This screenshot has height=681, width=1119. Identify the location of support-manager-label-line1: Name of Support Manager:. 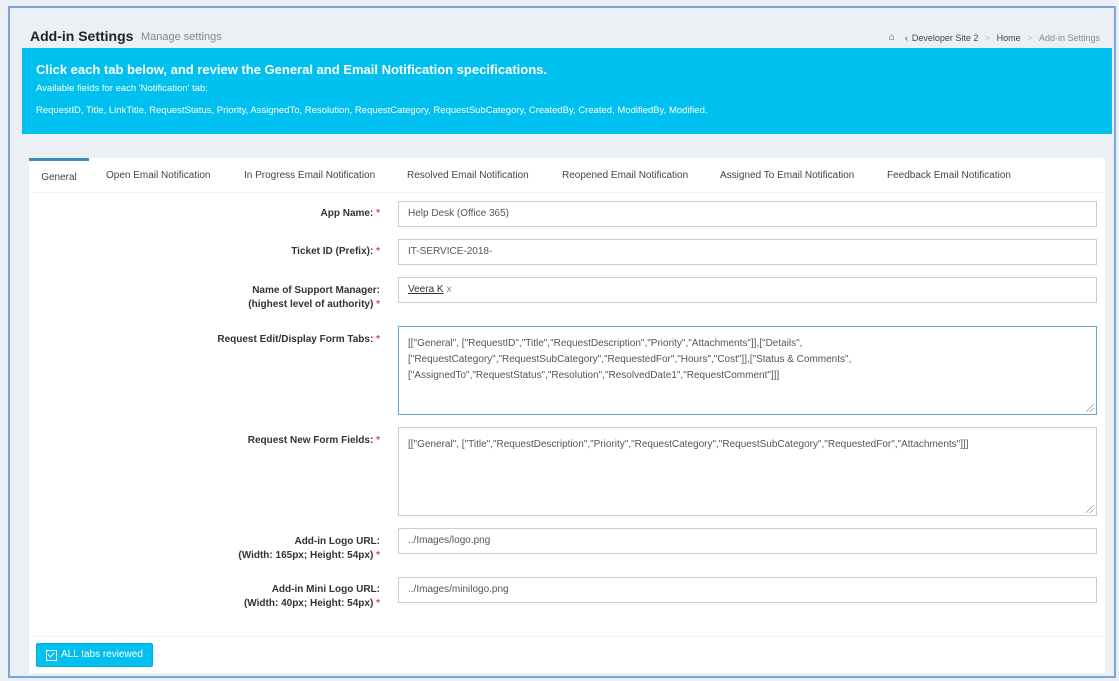
(316, 290).